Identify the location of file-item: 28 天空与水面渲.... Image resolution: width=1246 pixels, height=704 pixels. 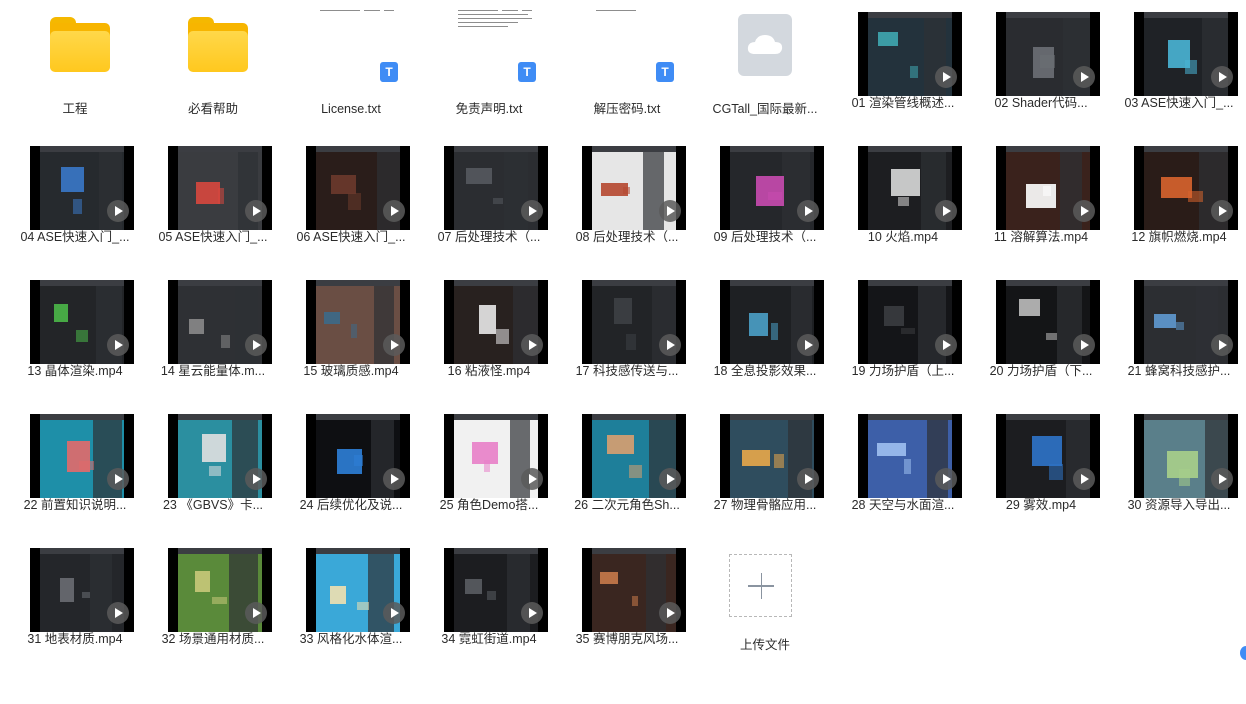
(903, 469).